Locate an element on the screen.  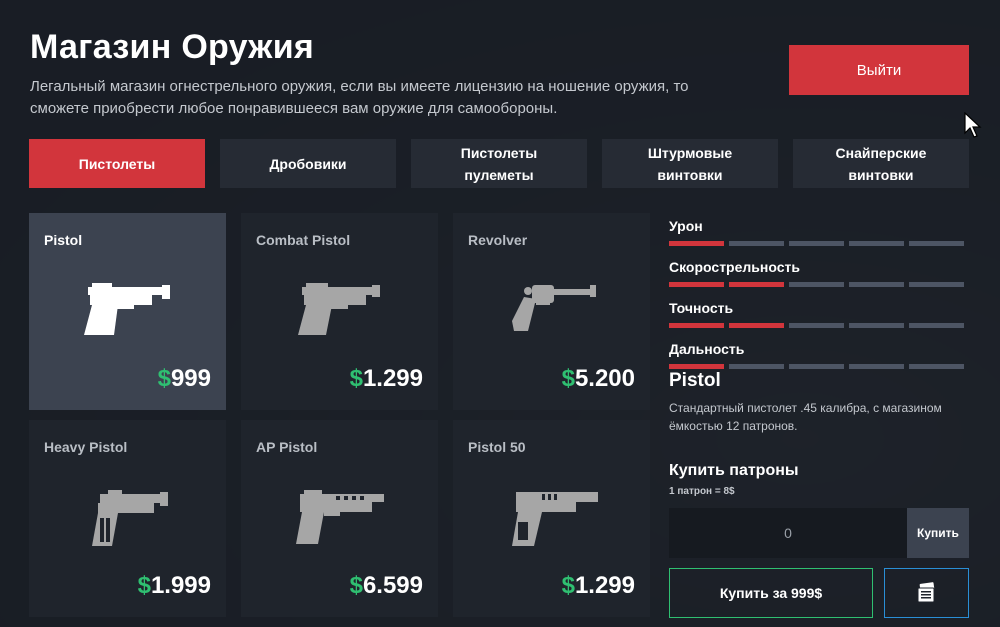
weapon-card-pistol-50: Pistol 50 $1.299 is located at coordinates (551, 518).